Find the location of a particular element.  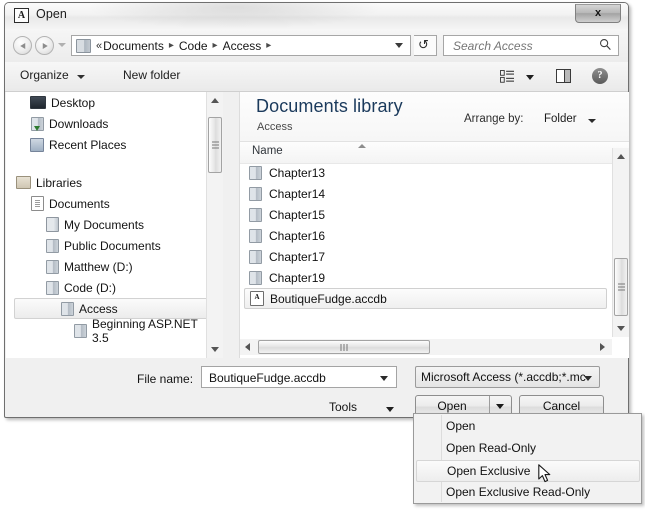

menu-item-open: Open is located at coordinates (528, 427).